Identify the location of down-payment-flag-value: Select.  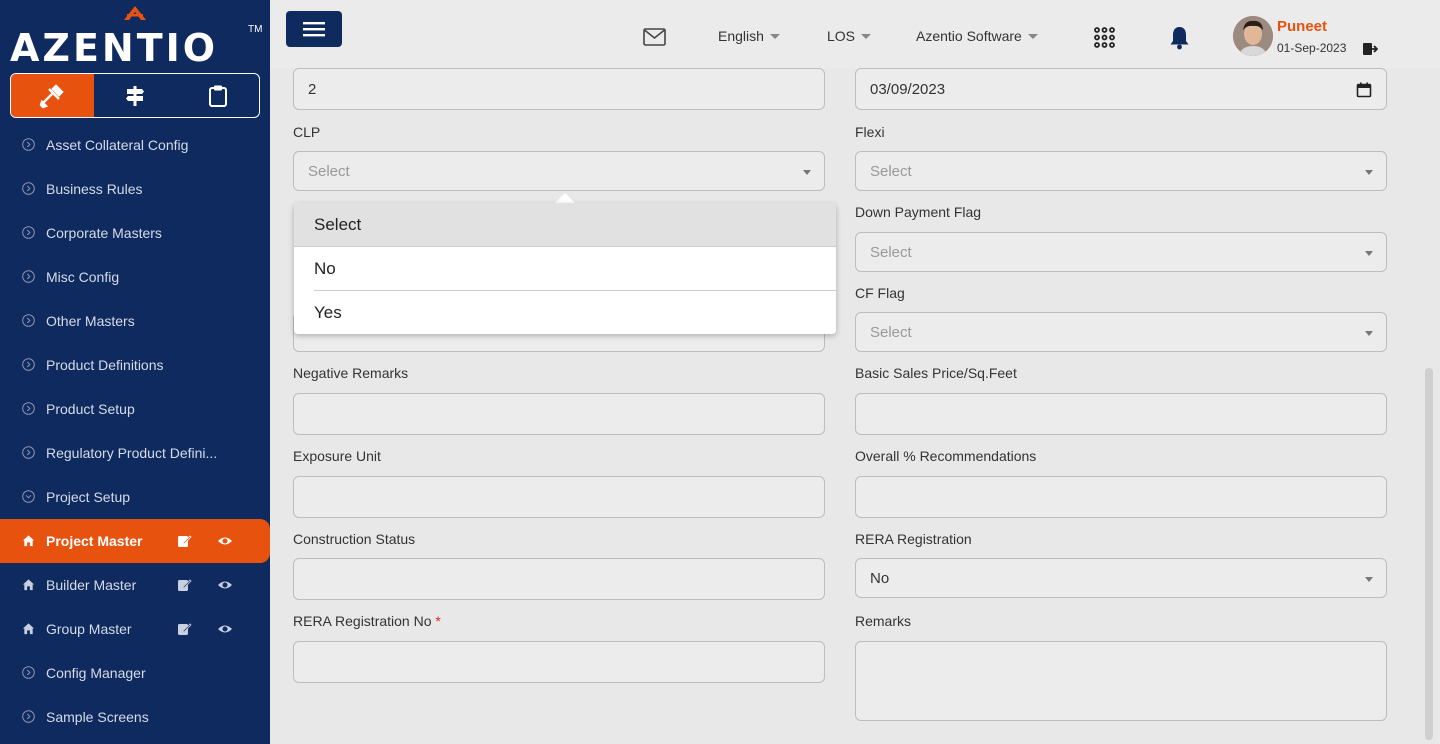
(891, 252).